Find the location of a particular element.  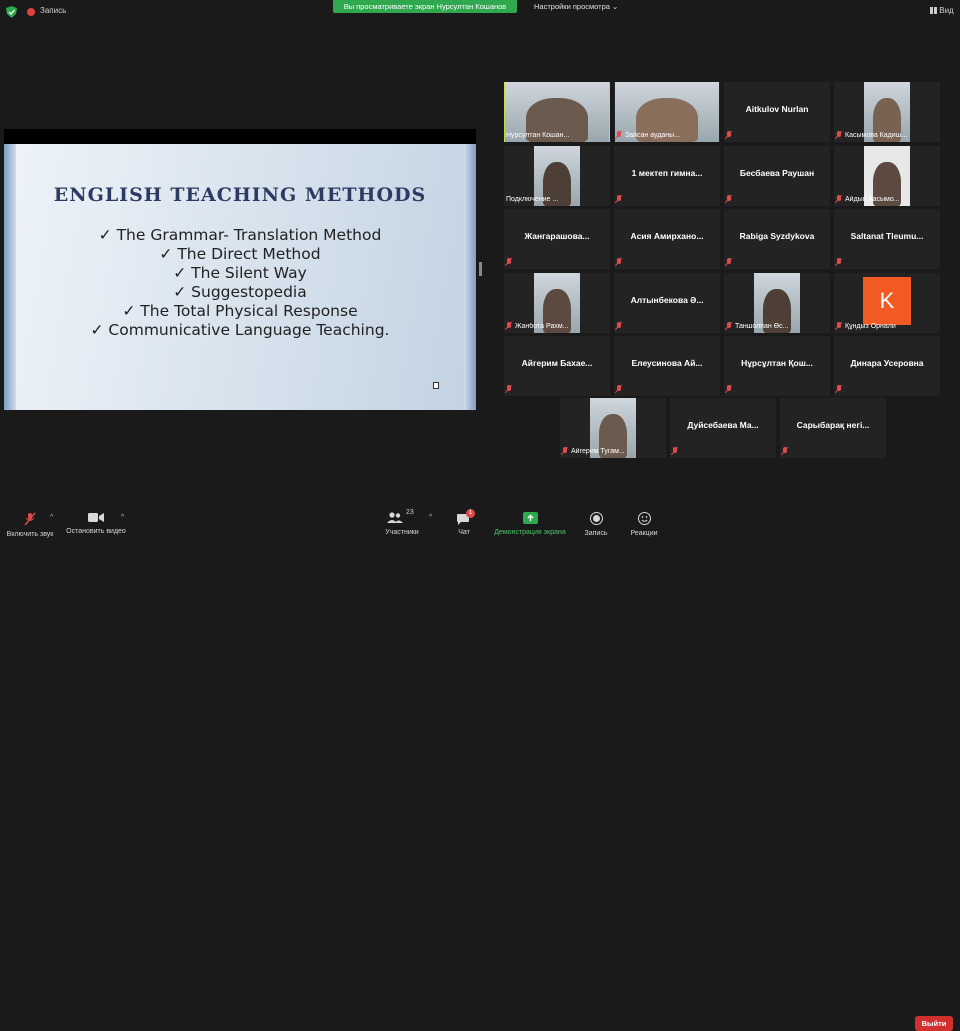

view-button: Вид is located at coordinates (942, 10).